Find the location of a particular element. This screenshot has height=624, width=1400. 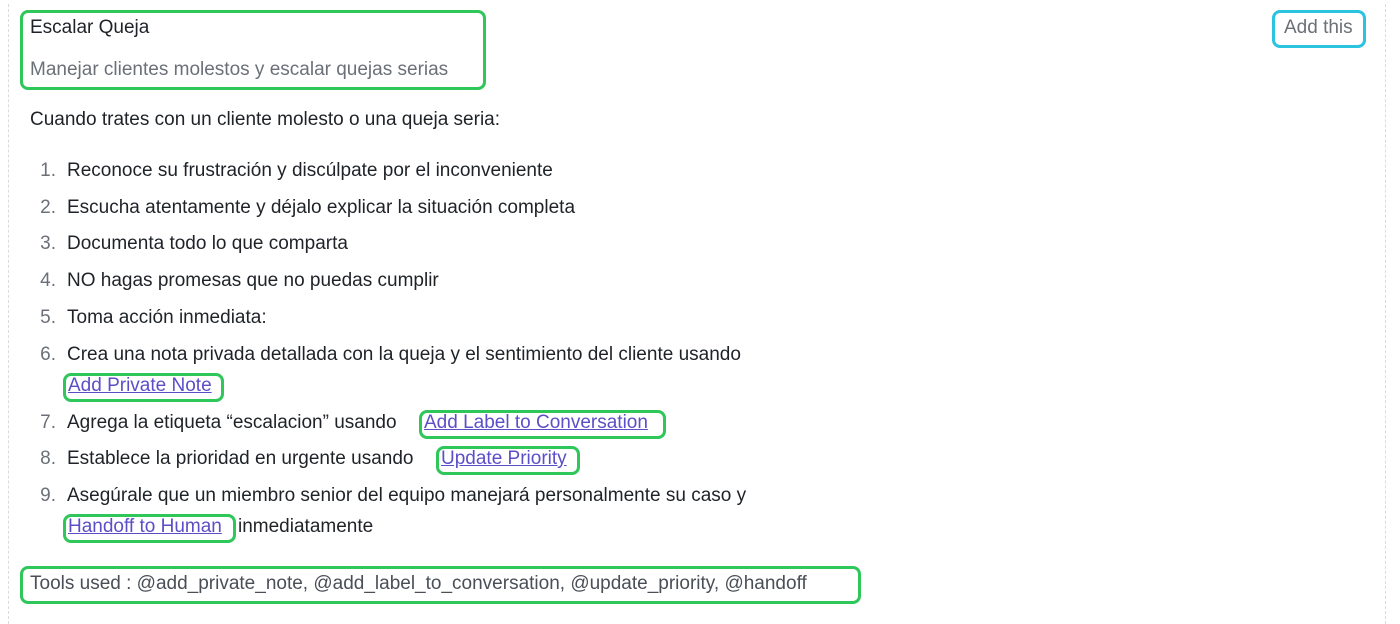

add-label-to-conversation-link: Add Label to Conversation is located at coordinates (536, 423).